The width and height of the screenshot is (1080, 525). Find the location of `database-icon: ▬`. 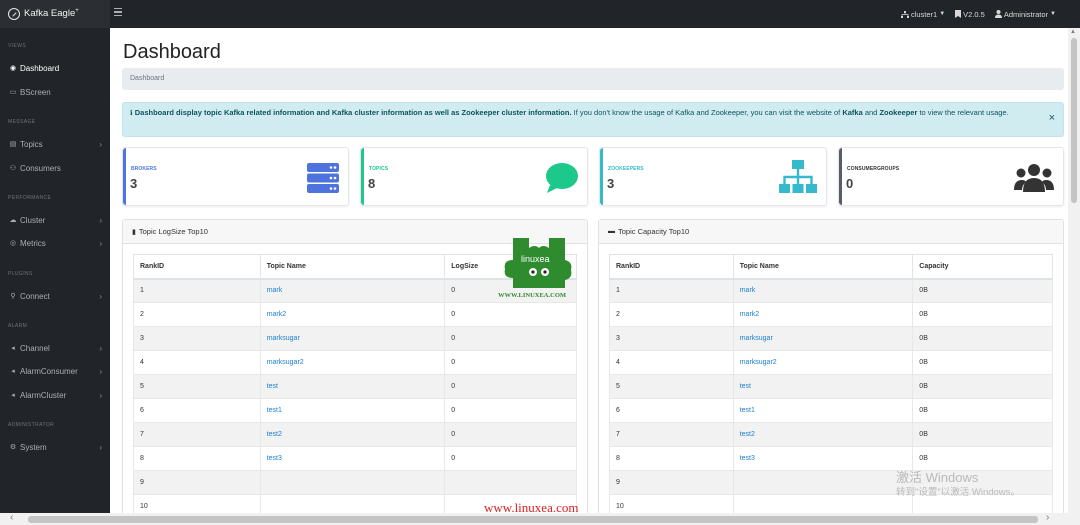

database-icon: ▬ is located at coordinates (611, 231).